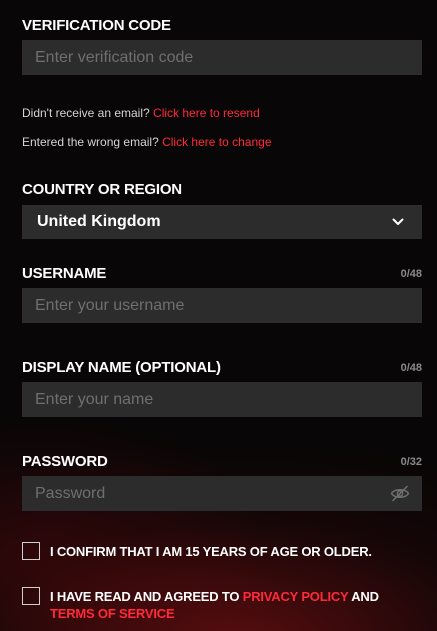  I want to click on display-name-input, so click(222, 399).